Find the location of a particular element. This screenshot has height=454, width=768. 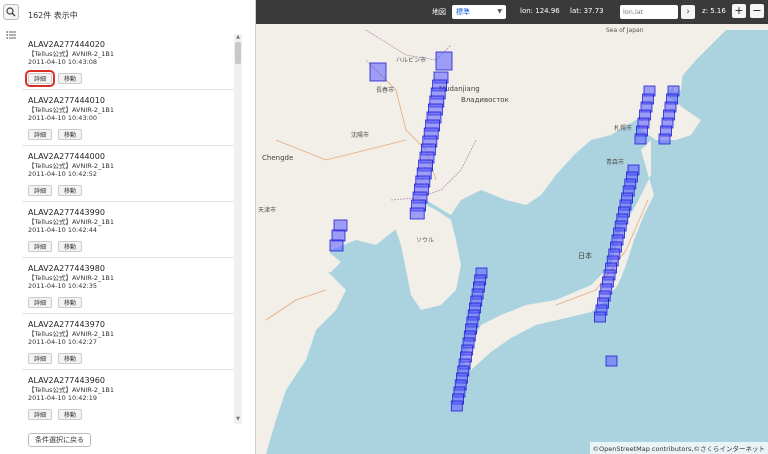

scene-id: ALAV2A277444020 is located at coordinates (66, 44).